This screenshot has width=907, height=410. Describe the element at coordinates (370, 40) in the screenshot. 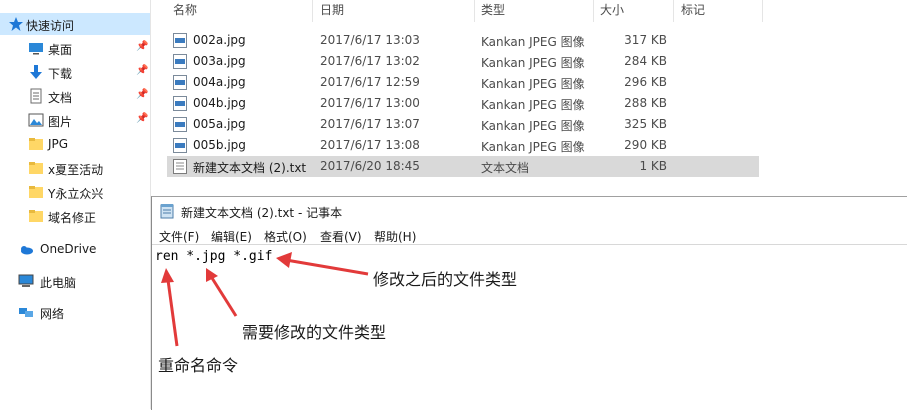

I see `file-date: 2017/6/17 13:03` at that location.